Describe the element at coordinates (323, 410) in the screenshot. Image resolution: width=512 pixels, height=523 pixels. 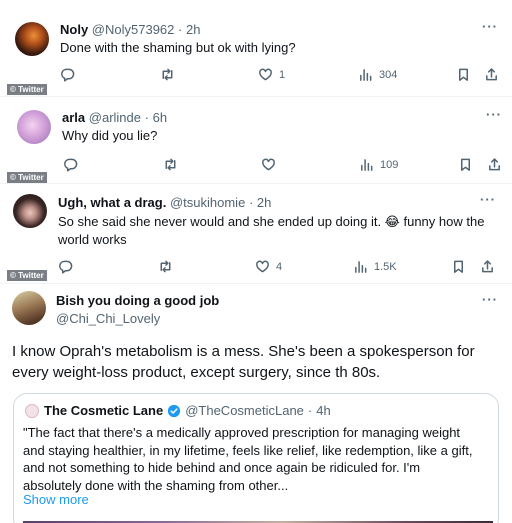
I see `quote-timestamp: 4h` at that location.